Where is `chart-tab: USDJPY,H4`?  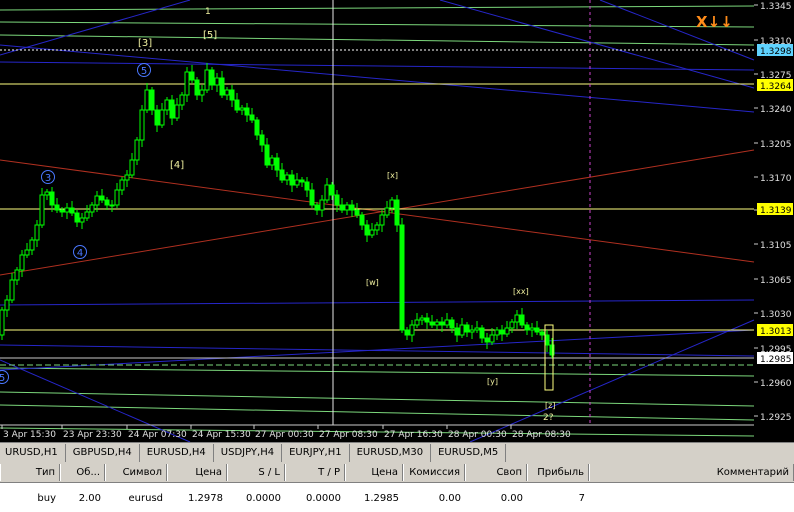
chart-tab: USDJPY,H4 is located at coordinates (248, 453).